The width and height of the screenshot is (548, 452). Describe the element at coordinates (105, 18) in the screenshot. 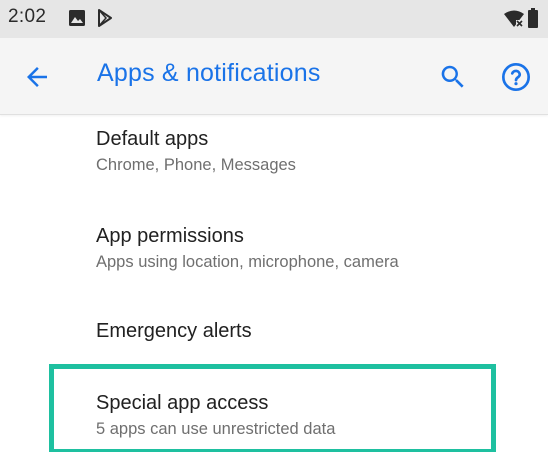

I see `play-store-icon` at that location.